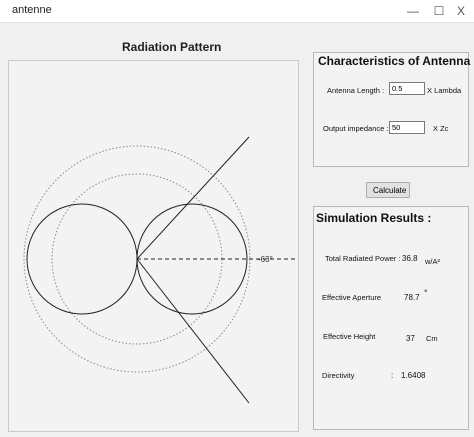 This screenshot has height=437, width=474. What do you see at coordinates (413, 375) in the screenshot?
I see `directivity-value: 1.6408` at bounding box center [413, 375].